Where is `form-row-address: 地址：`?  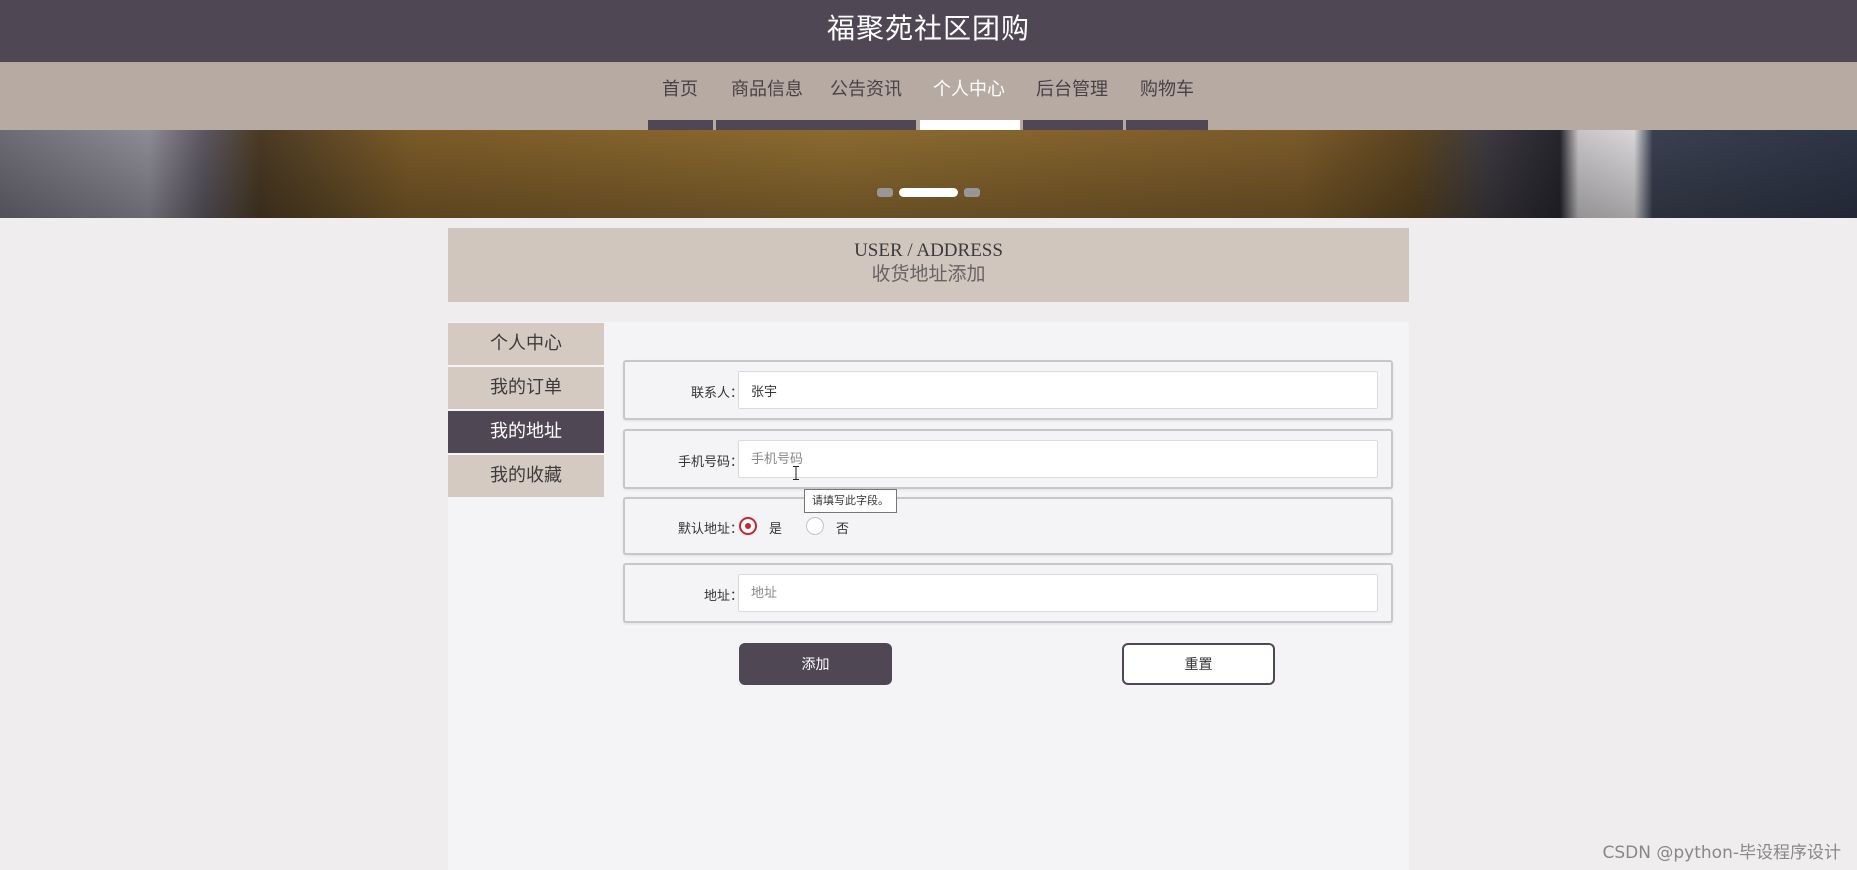 form-row-address: 地址： is located at coordinates (1008, 593).